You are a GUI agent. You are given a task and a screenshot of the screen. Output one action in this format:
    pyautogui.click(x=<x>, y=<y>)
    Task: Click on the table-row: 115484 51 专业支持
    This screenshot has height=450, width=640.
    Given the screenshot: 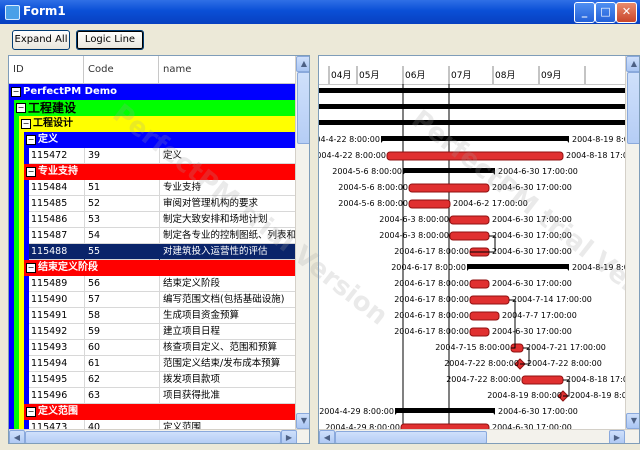 What is the action you would take?
    pyautogui.click(x=152, y=188)
    